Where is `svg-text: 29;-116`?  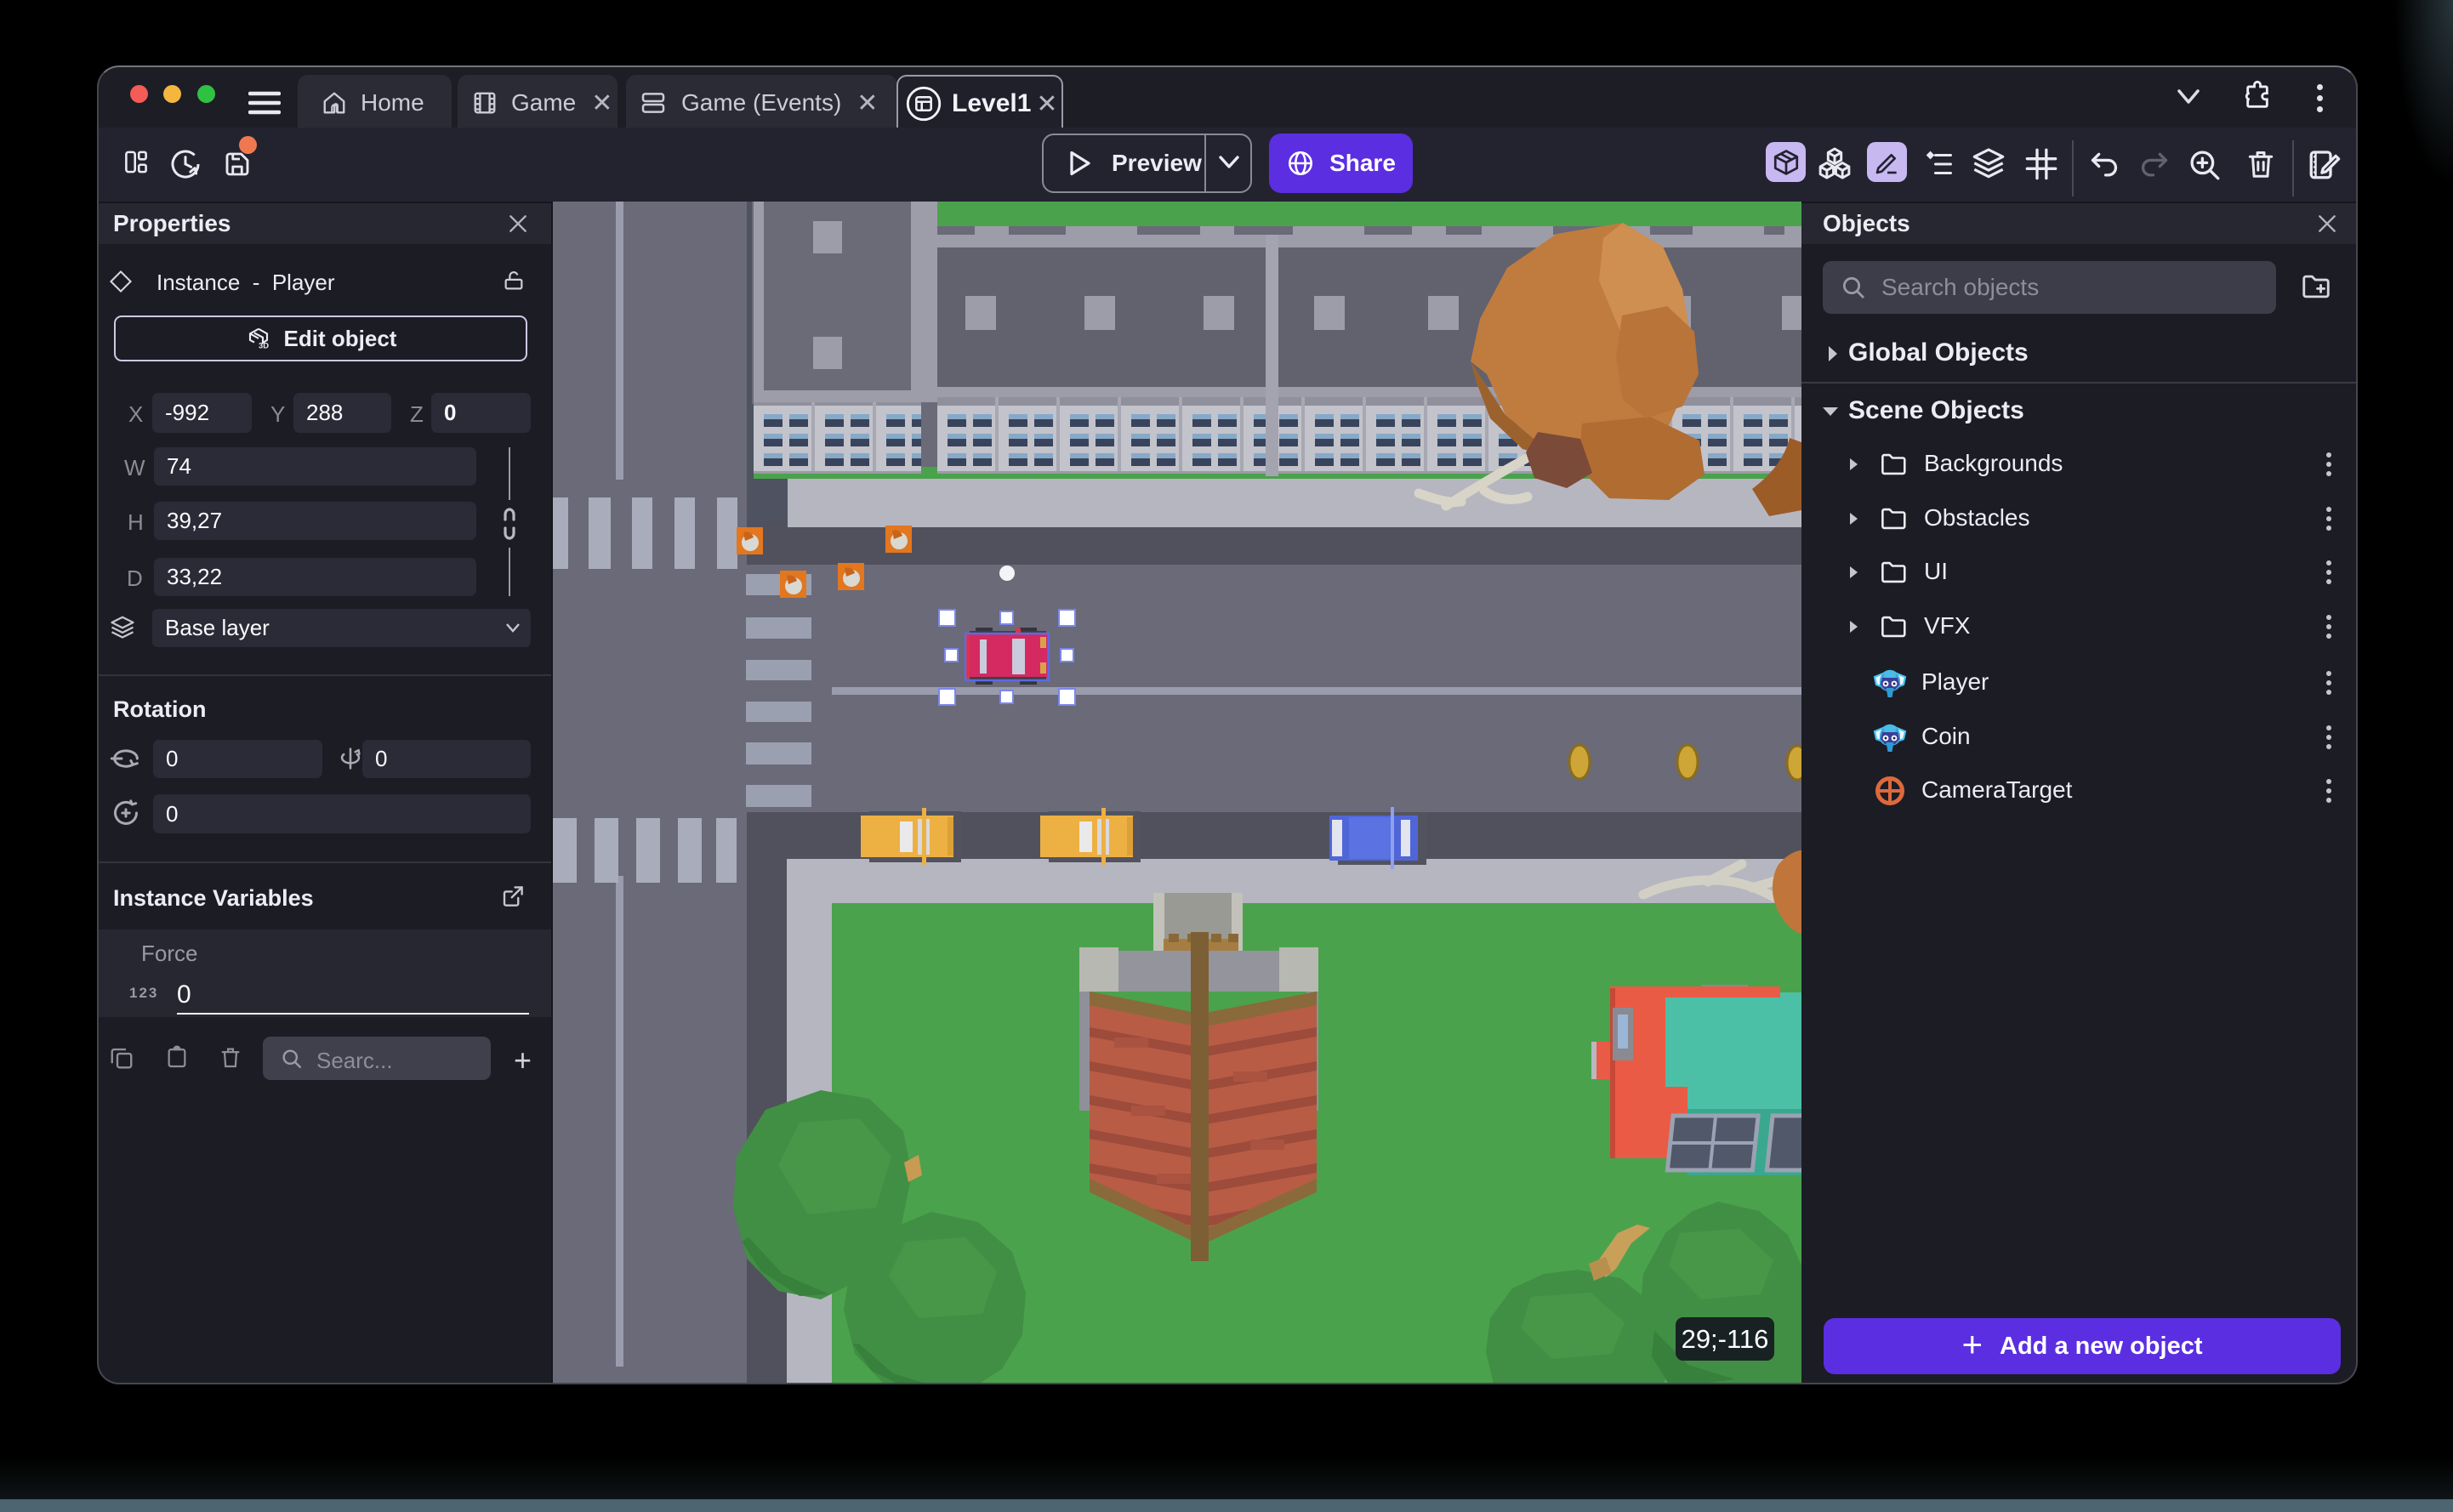
svg-text: 29;-116 is located at coordinates (1725, 1339).